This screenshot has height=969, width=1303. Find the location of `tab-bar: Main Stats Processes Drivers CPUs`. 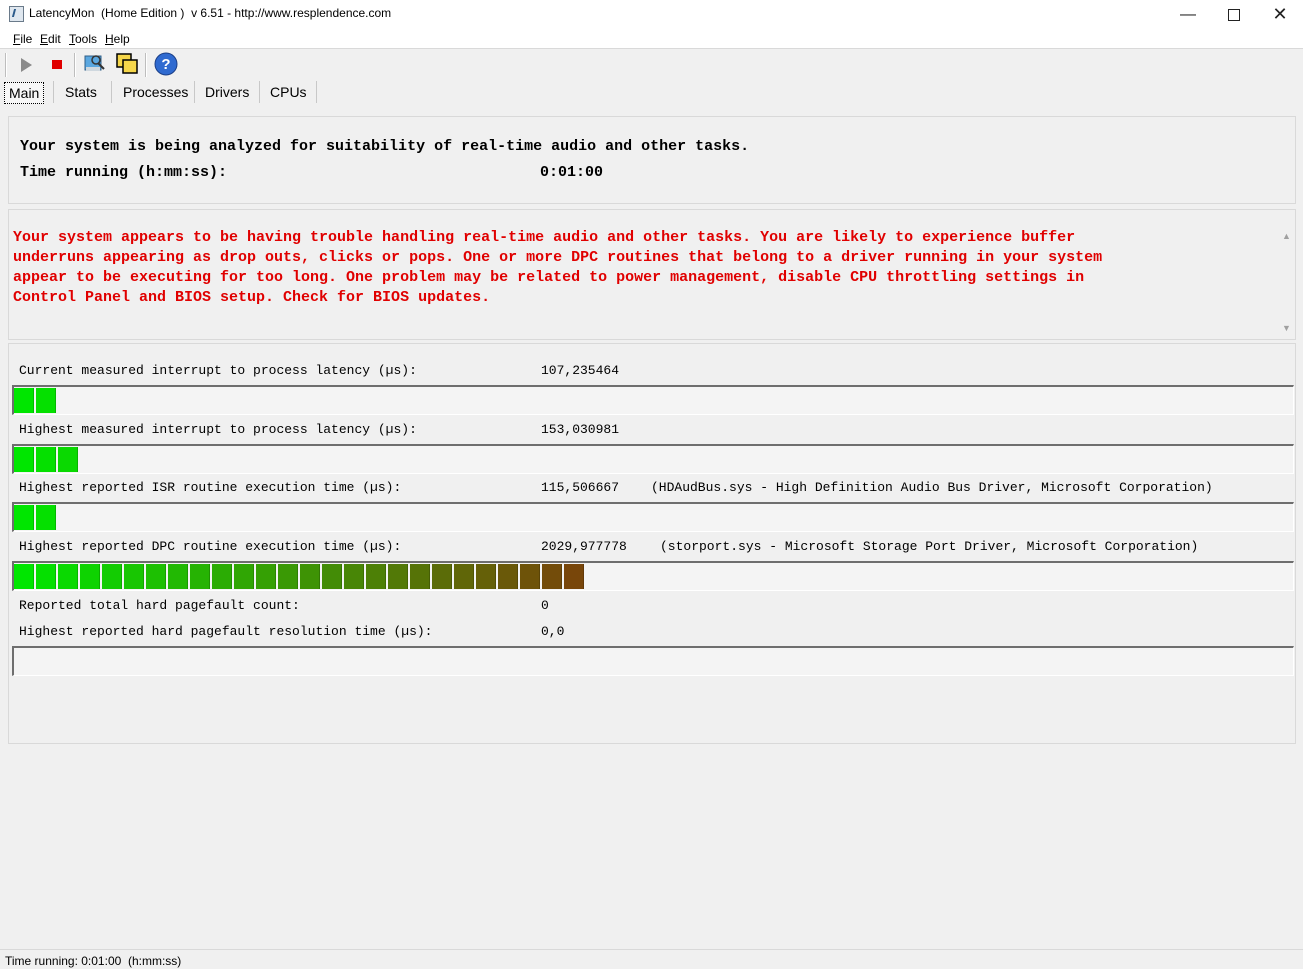

tab-bar: Main Stats Processes Drivers CPUs is located at coordinates (651, 92).